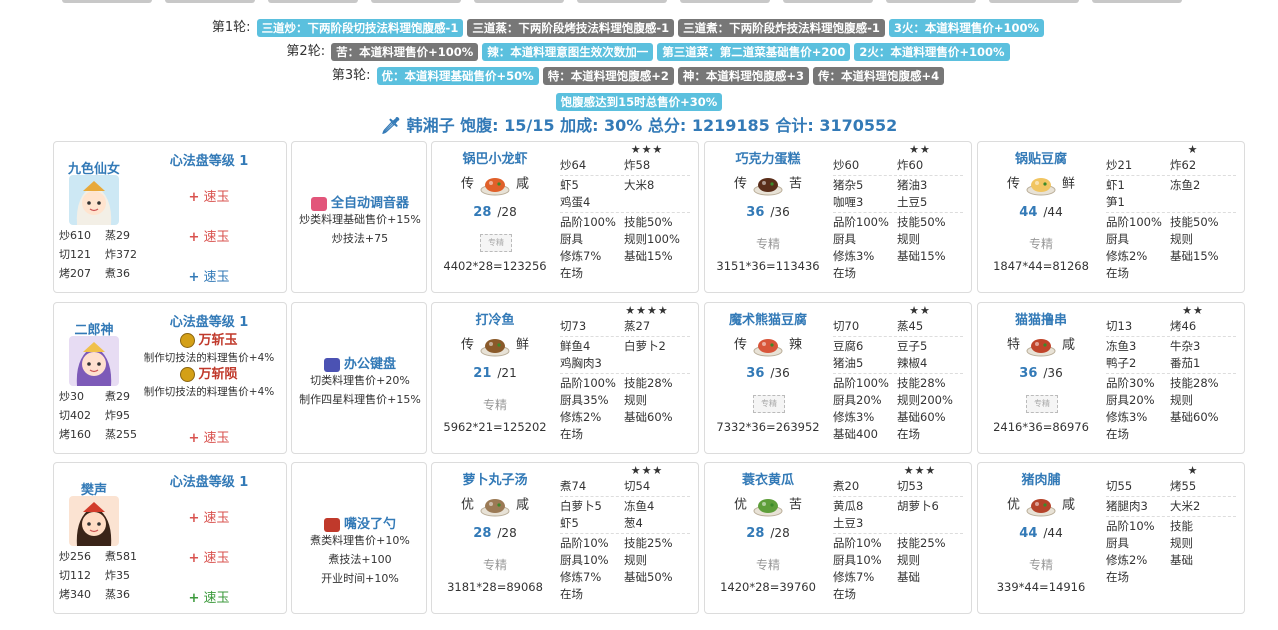 Image resolution: width=1278 pixels, height=630 pixels. What do you see at coordinates (633, 523) in the screenshot?
I see `ingredients-cell: 葱4` at bounding box center [633, 523].